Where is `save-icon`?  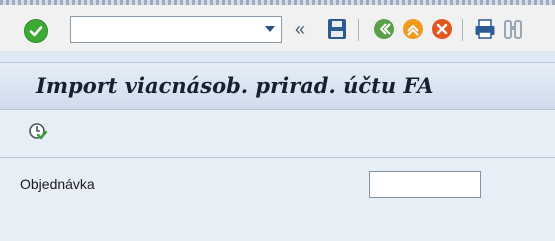
save-icon is located at coordinates (337, 29).